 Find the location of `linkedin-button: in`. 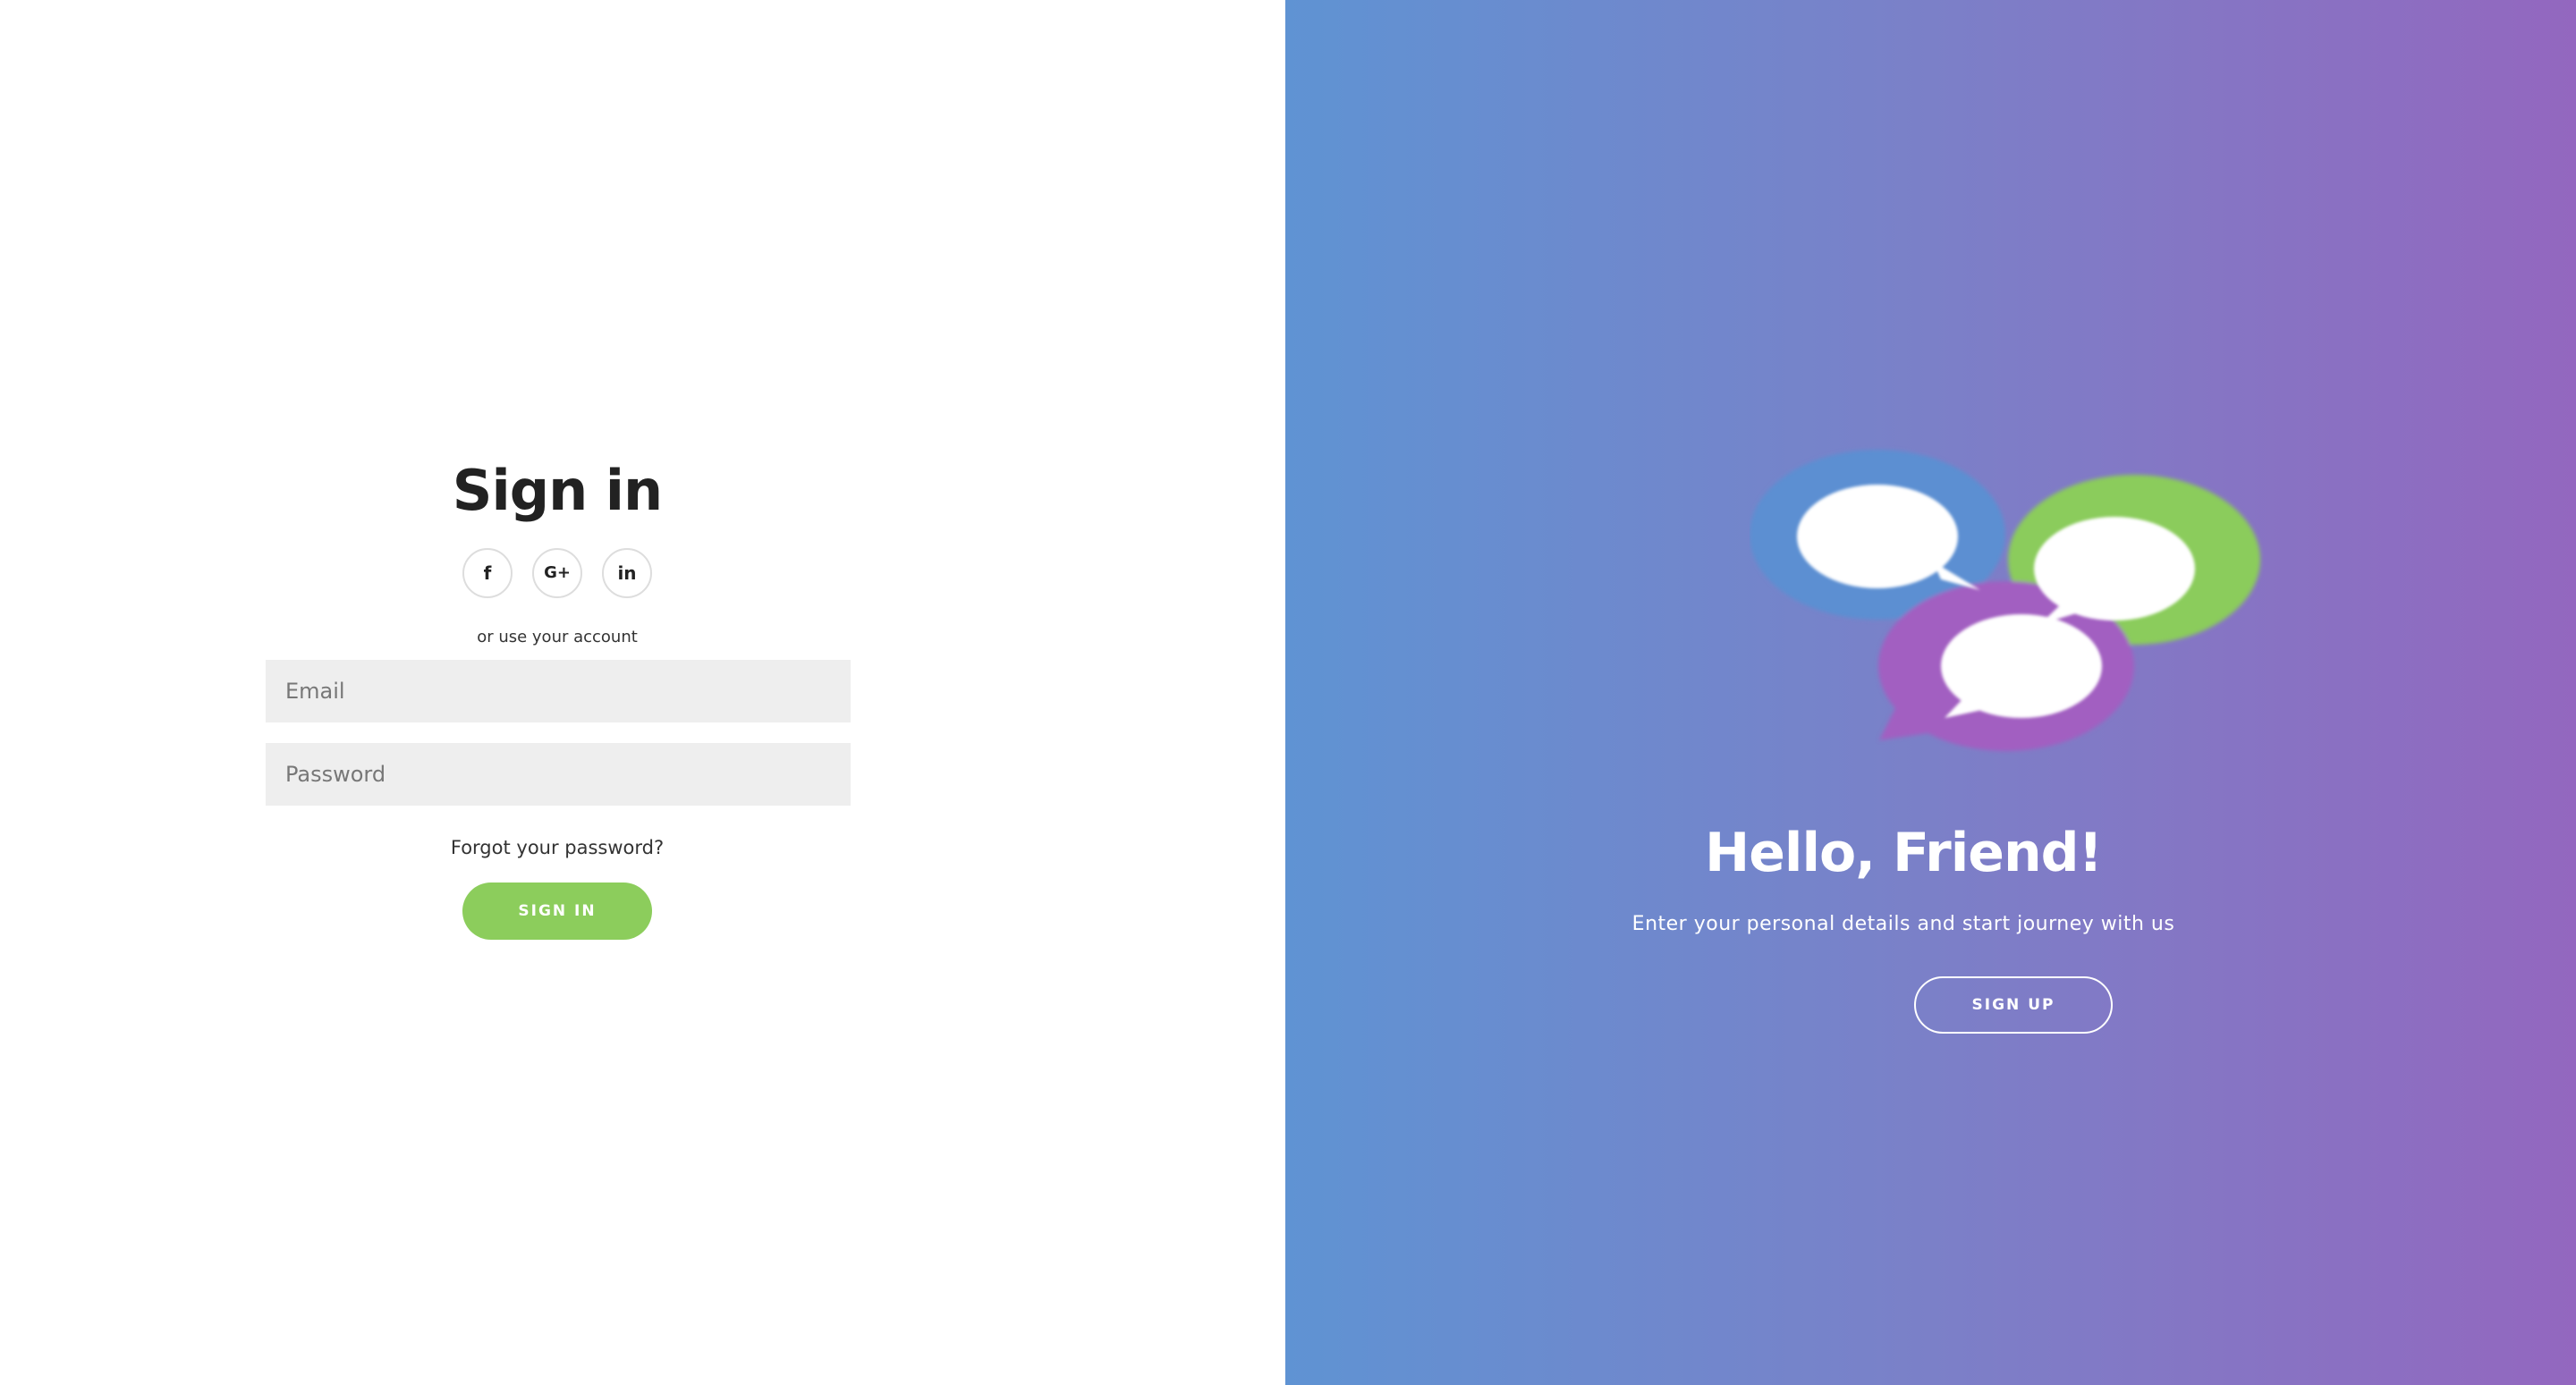

linkedin-button: in is located at coordinates (627, 573).